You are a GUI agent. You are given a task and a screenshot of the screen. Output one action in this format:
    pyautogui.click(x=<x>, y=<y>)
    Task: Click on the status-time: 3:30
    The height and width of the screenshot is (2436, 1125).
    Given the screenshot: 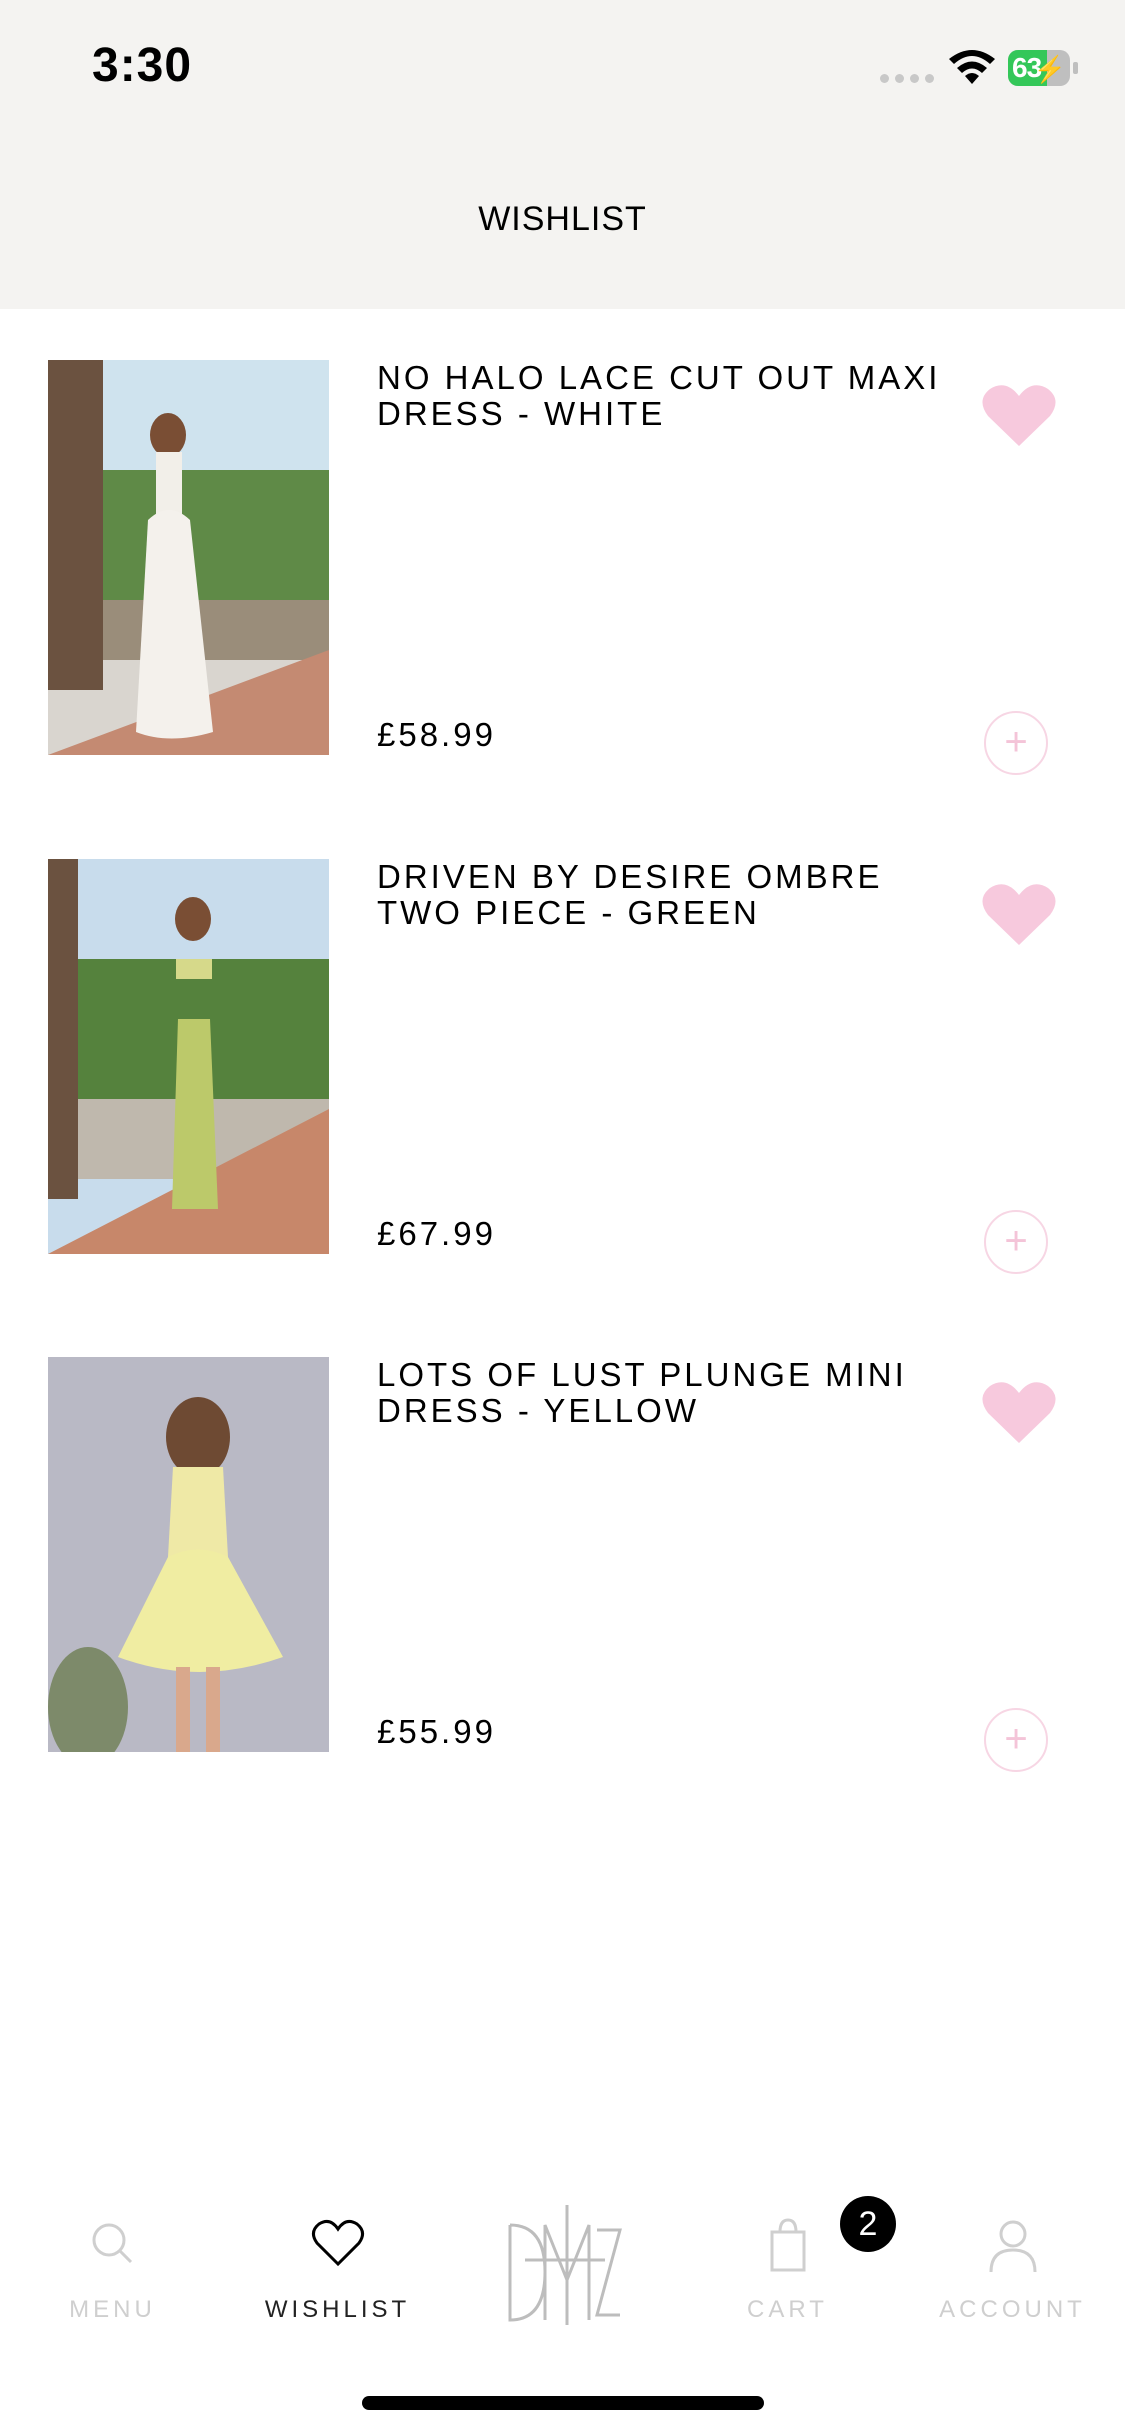 What is the action you would take?
    pyautogui.click(x=142, y=65)
    